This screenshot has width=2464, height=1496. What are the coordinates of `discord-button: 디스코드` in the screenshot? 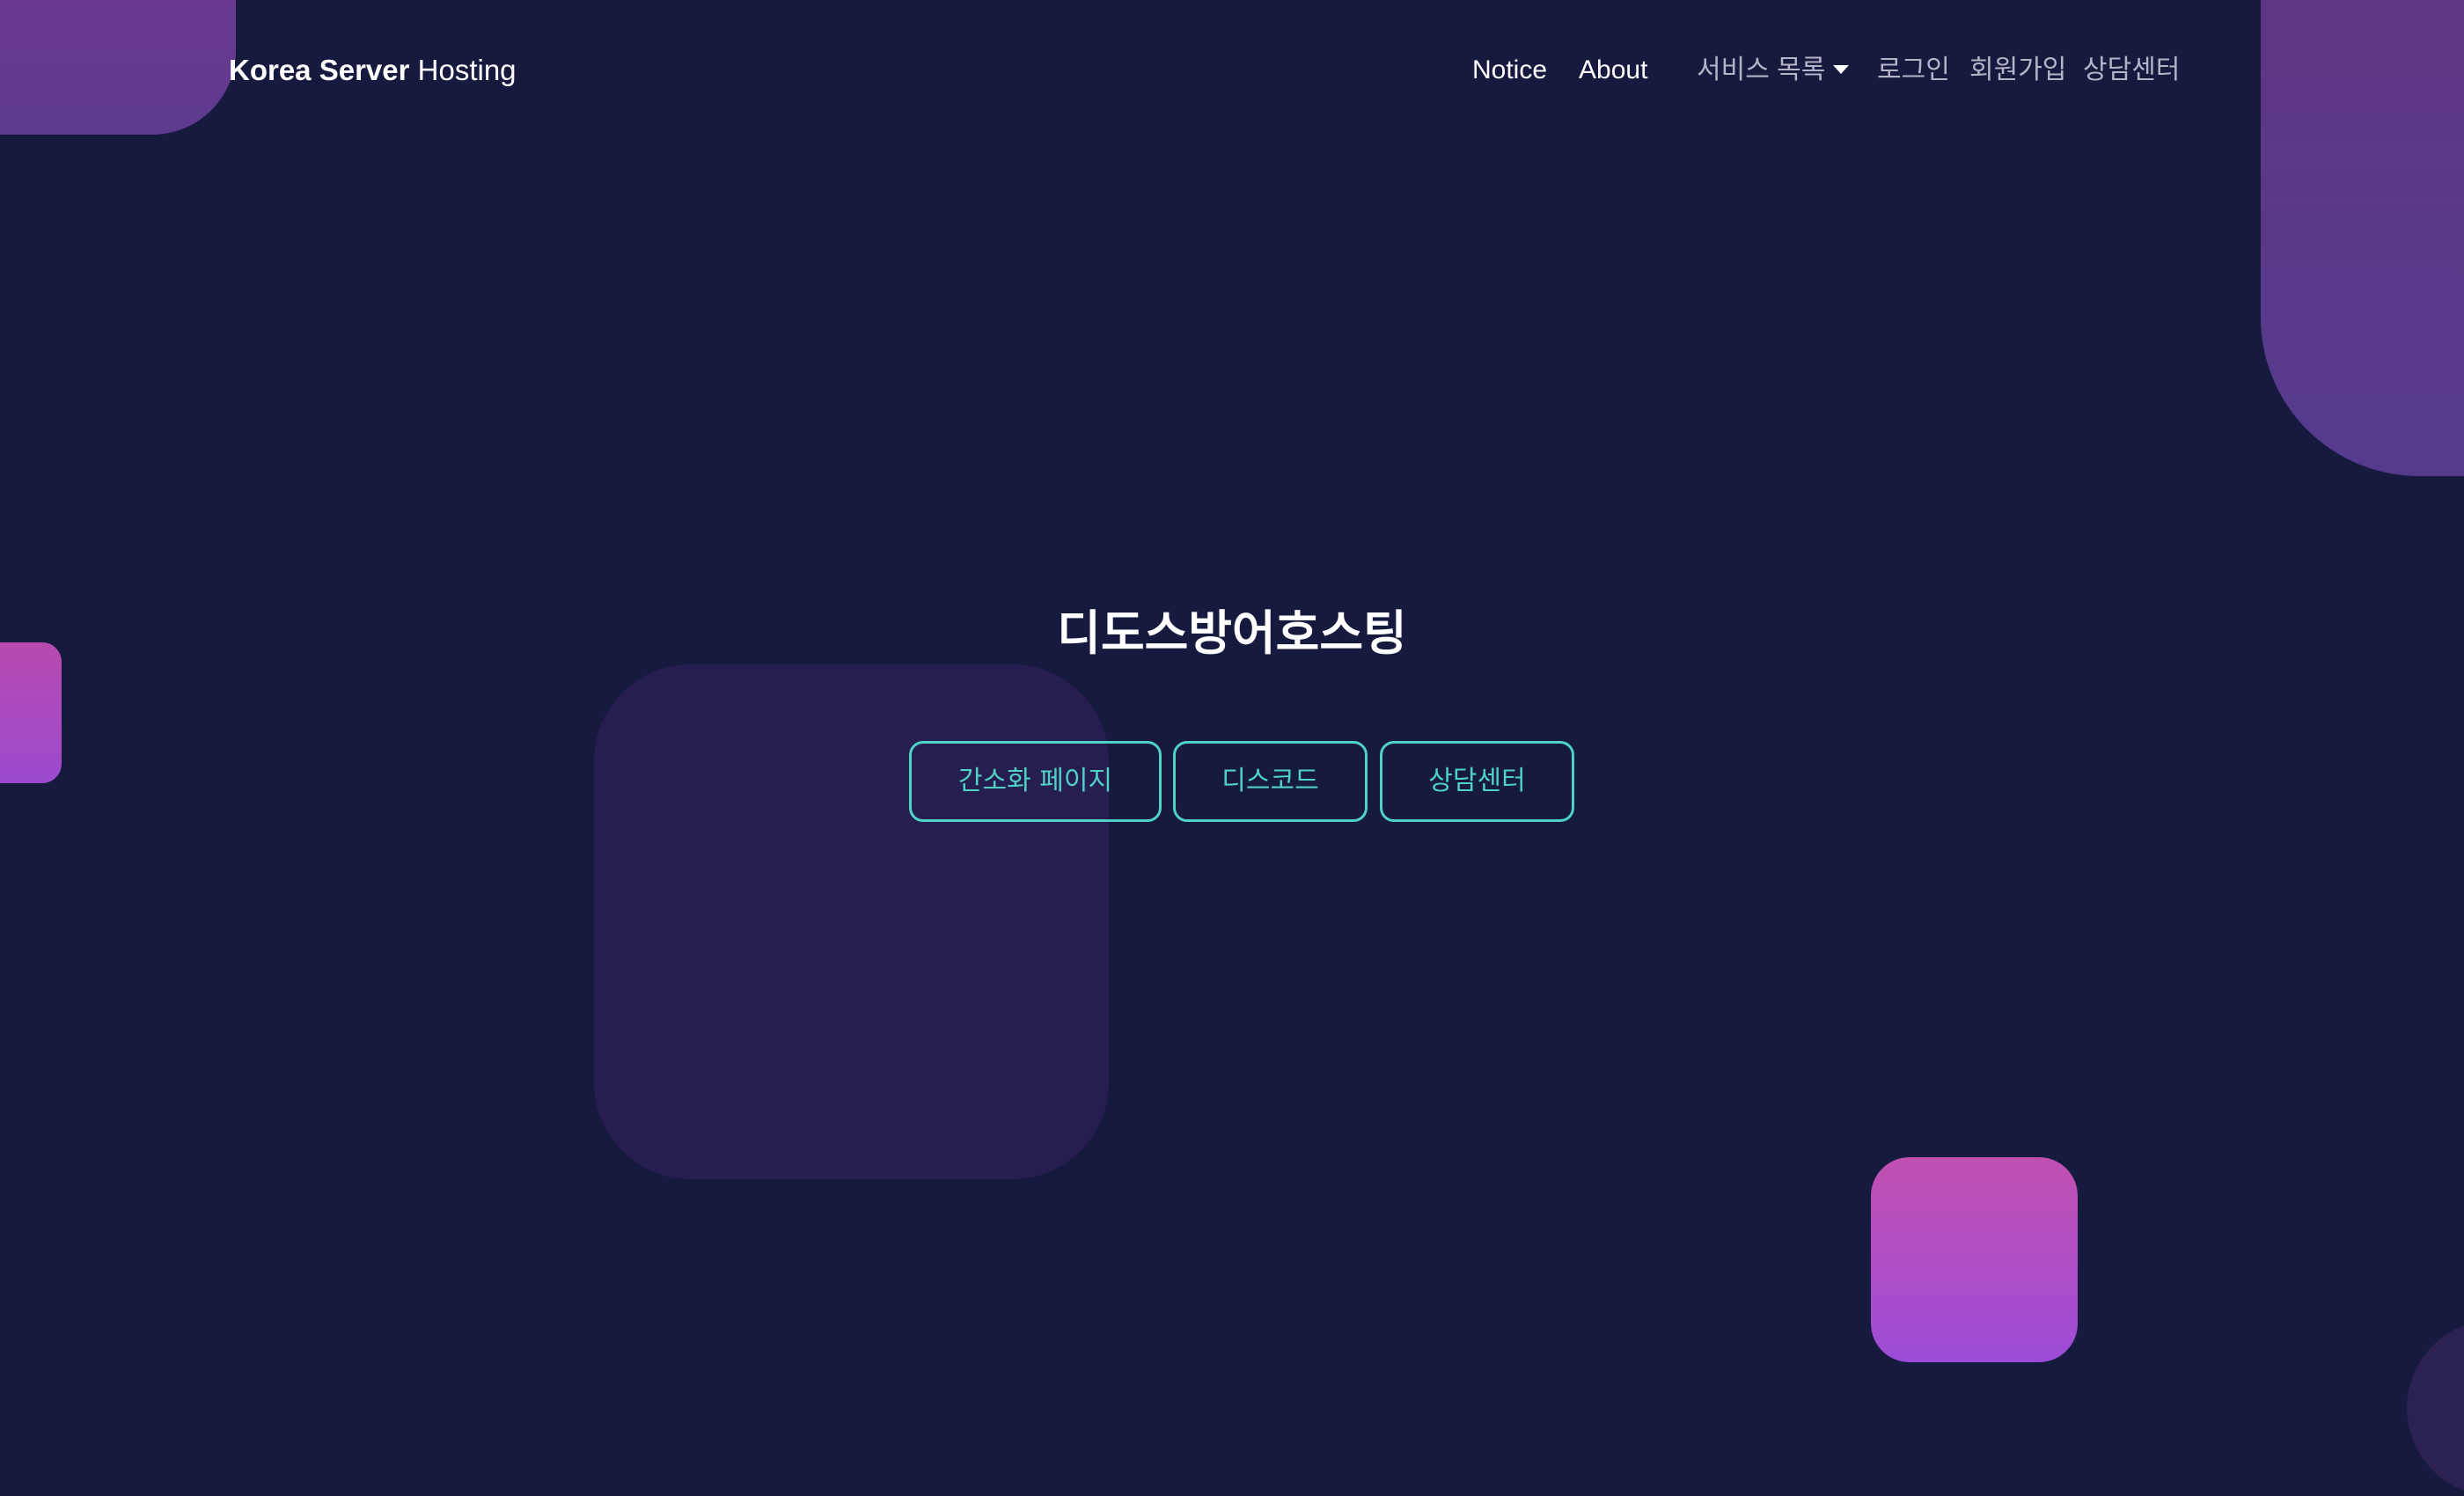 It's located at (1271, 781).